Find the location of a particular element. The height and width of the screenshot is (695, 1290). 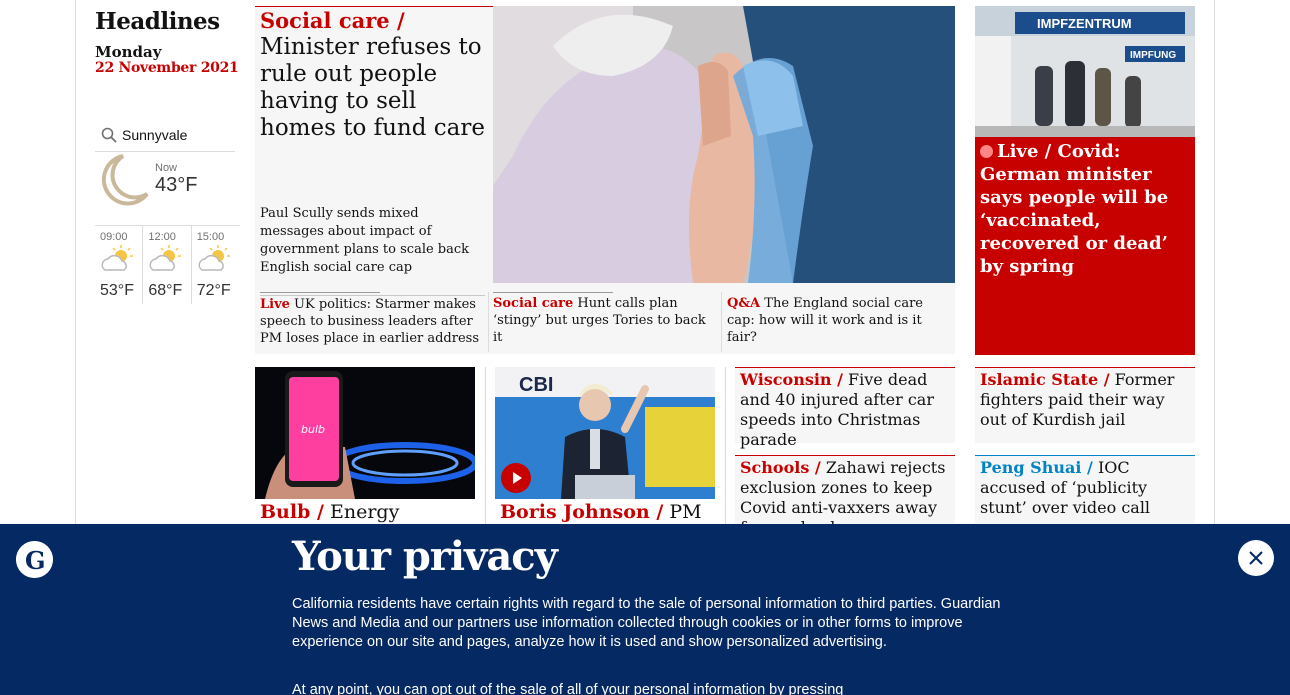

guardian-logo-icon: G is located at coordinates (34, 559).